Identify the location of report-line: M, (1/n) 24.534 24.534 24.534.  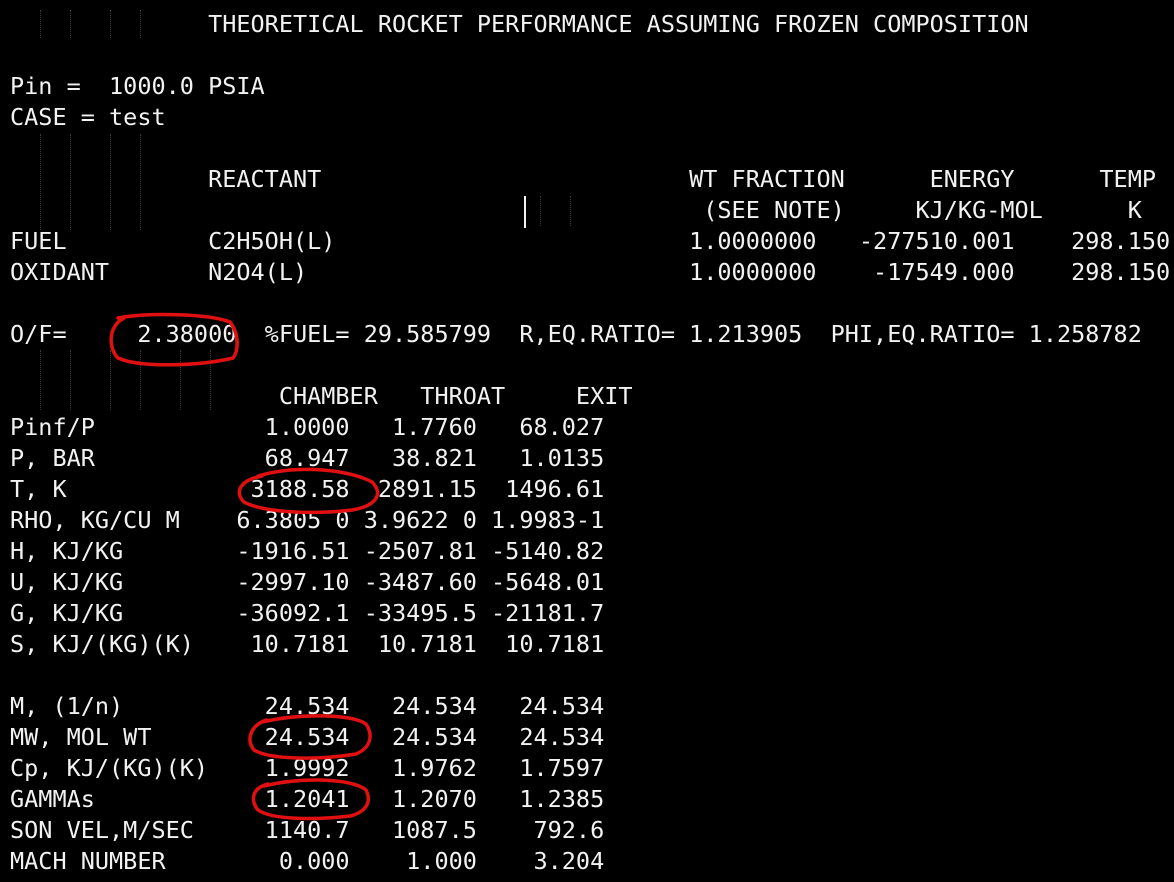
(307, 706).